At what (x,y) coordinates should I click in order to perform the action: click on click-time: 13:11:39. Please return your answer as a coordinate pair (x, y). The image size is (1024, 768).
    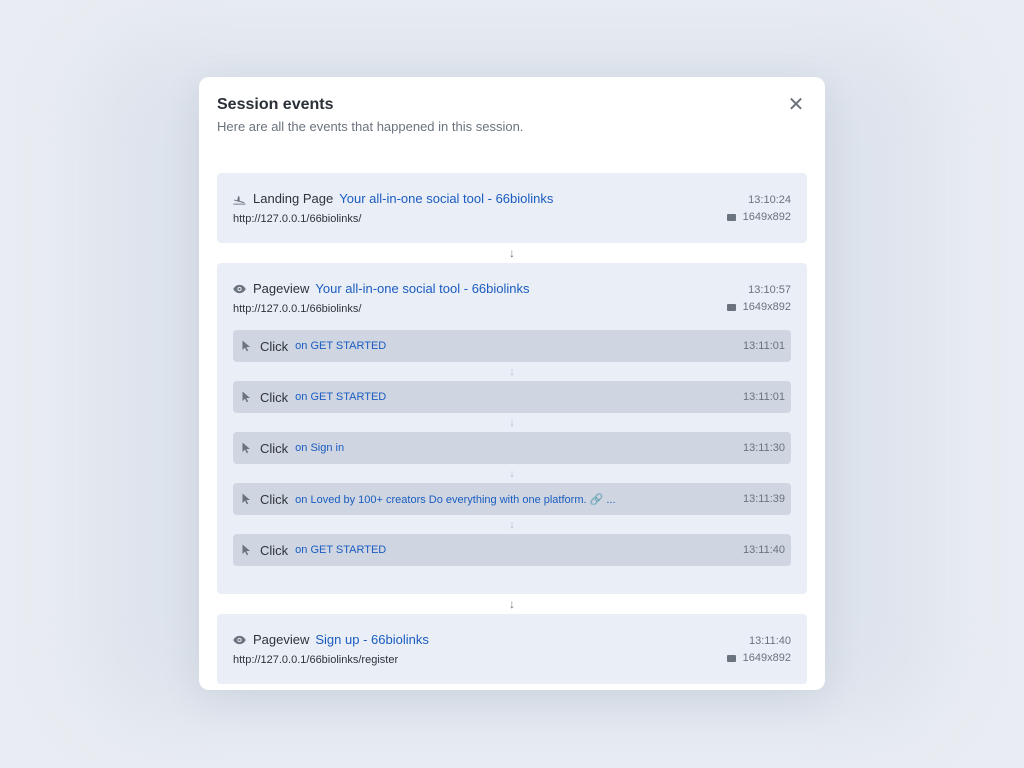
    Looking at the image, I should click on (763, 499).